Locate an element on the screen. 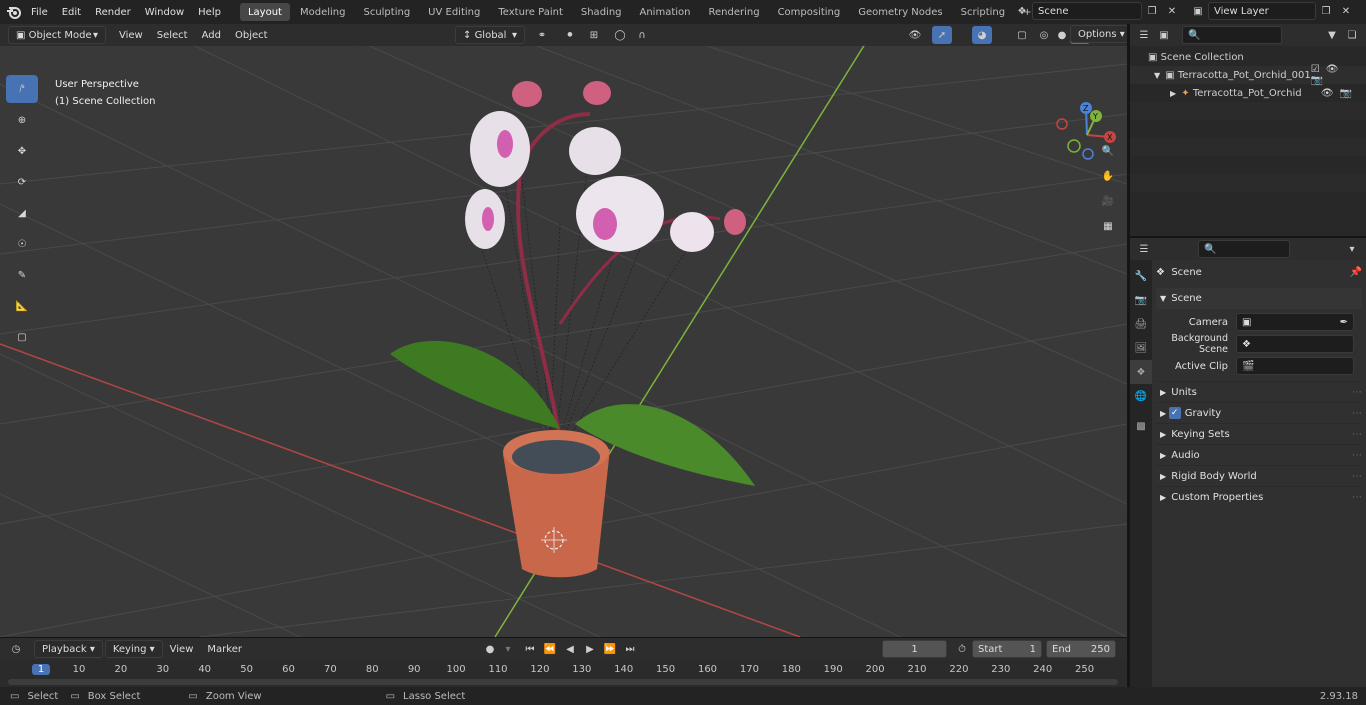 The height and width of the screenshot is (705, 1366). xray-icon: ▢ is located at coordinates (1022, 35).